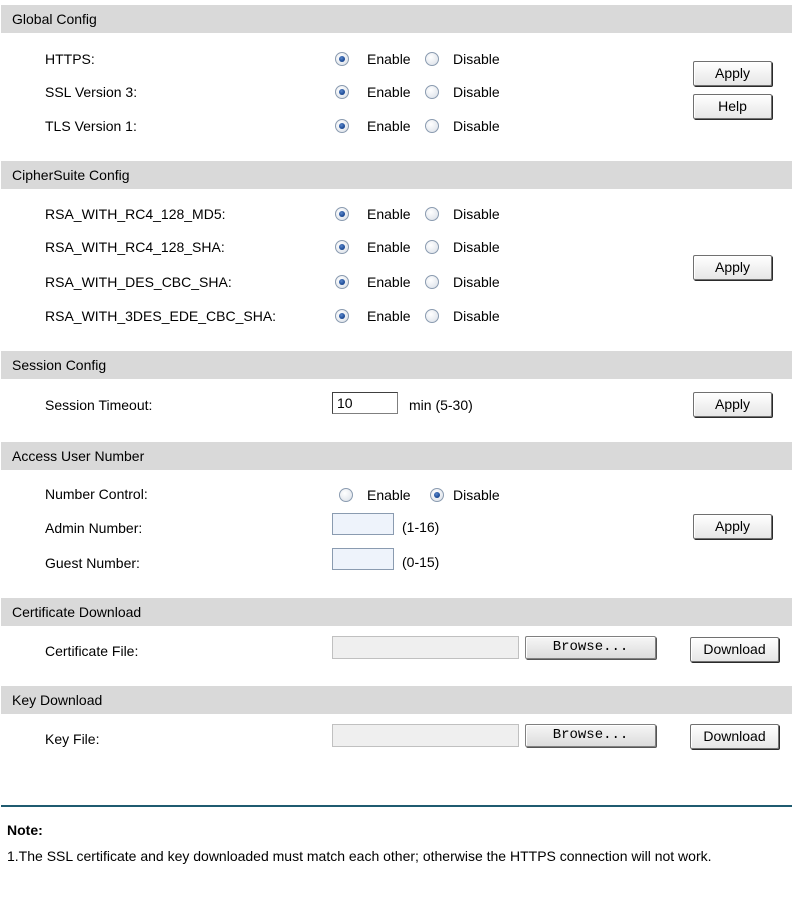  I want to click on rc4-sha-disable-radio, so click(432, 247).